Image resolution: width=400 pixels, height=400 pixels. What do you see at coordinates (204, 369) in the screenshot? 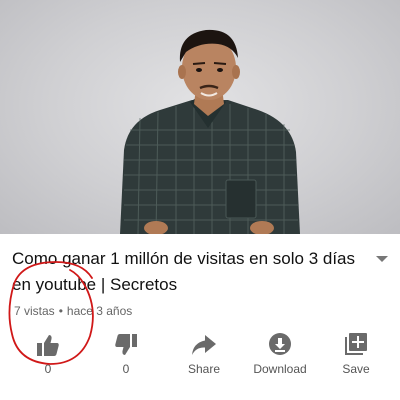
I see `share-label: Share` at bounding box center [204, 369].